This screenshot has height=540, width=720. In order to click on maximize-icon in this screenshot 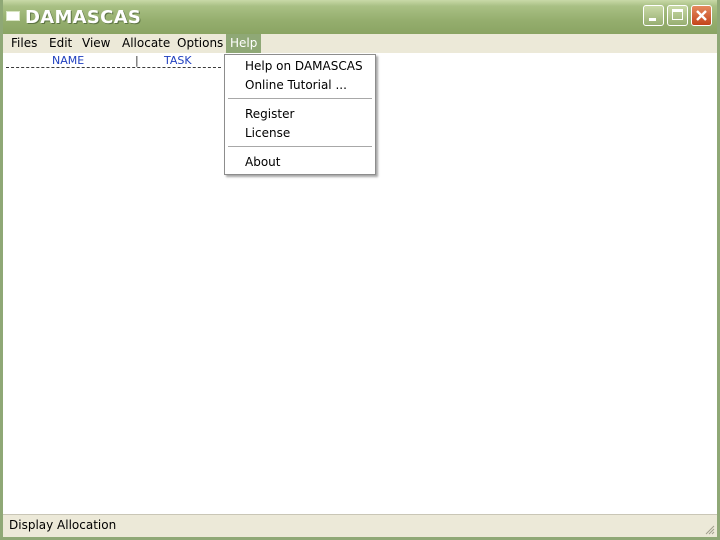, I will do `click(677, 14)`.